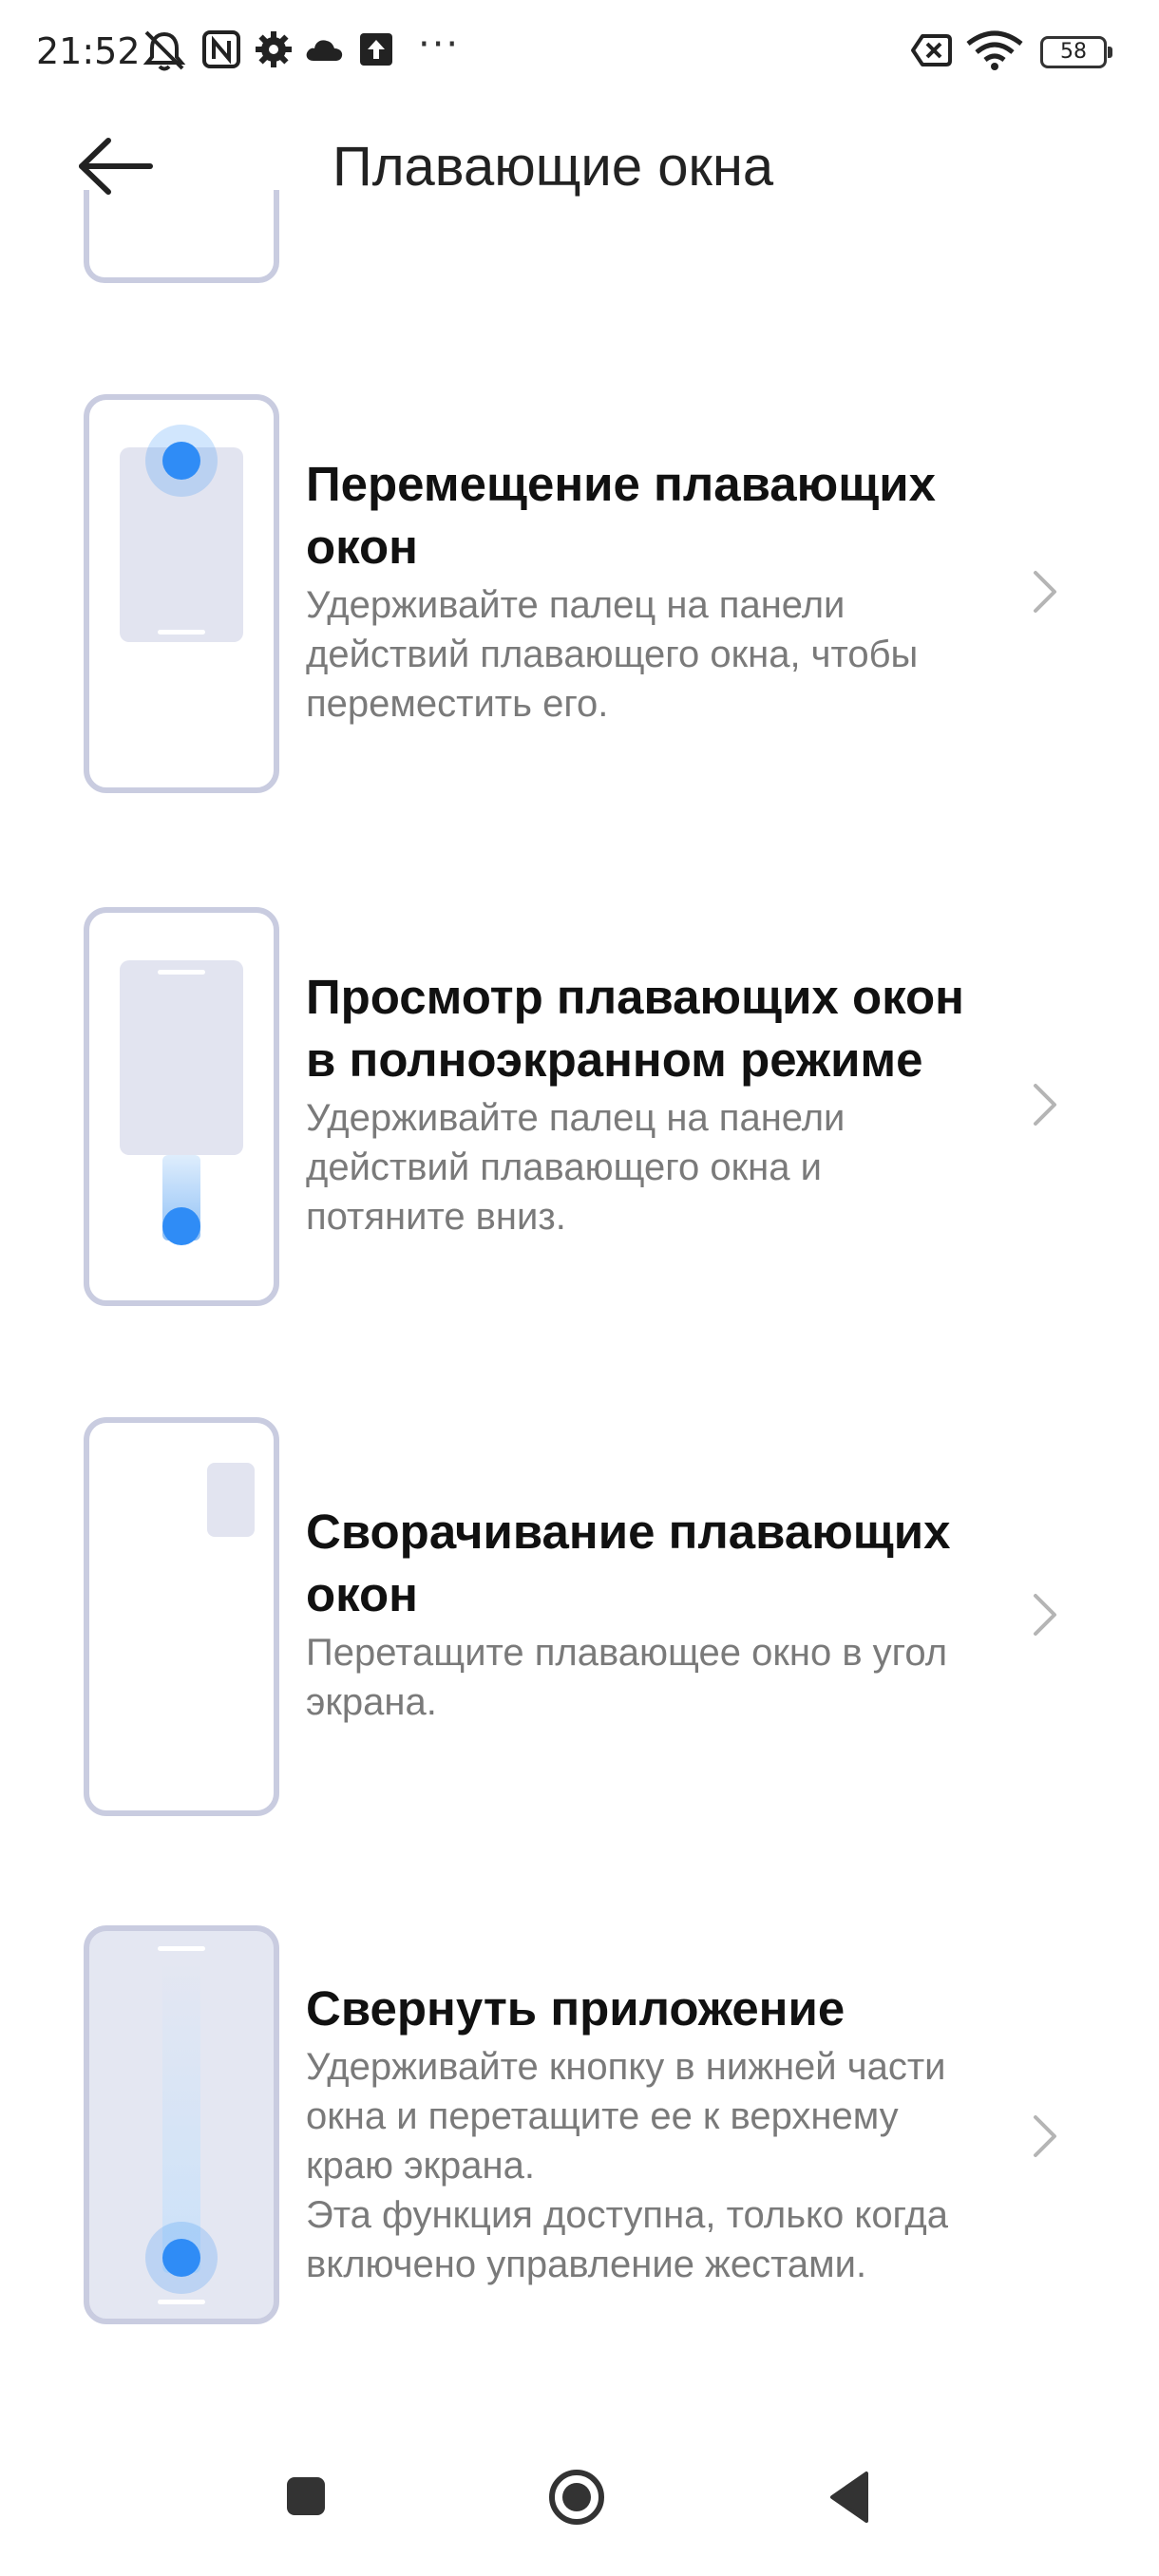  What do you see at coordinates (628, 1563) in the screenshot?
I see `option-title: Сворачивание плавающих окон` at bounding box center [628, 1563].